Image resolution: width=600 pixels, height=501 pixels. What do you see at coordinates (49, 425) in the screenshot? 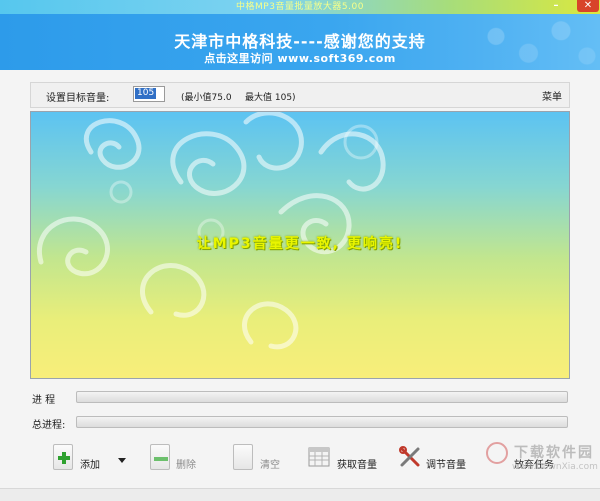
I see `total-progress-label: 总进程:` at bounding box center [49, 425].